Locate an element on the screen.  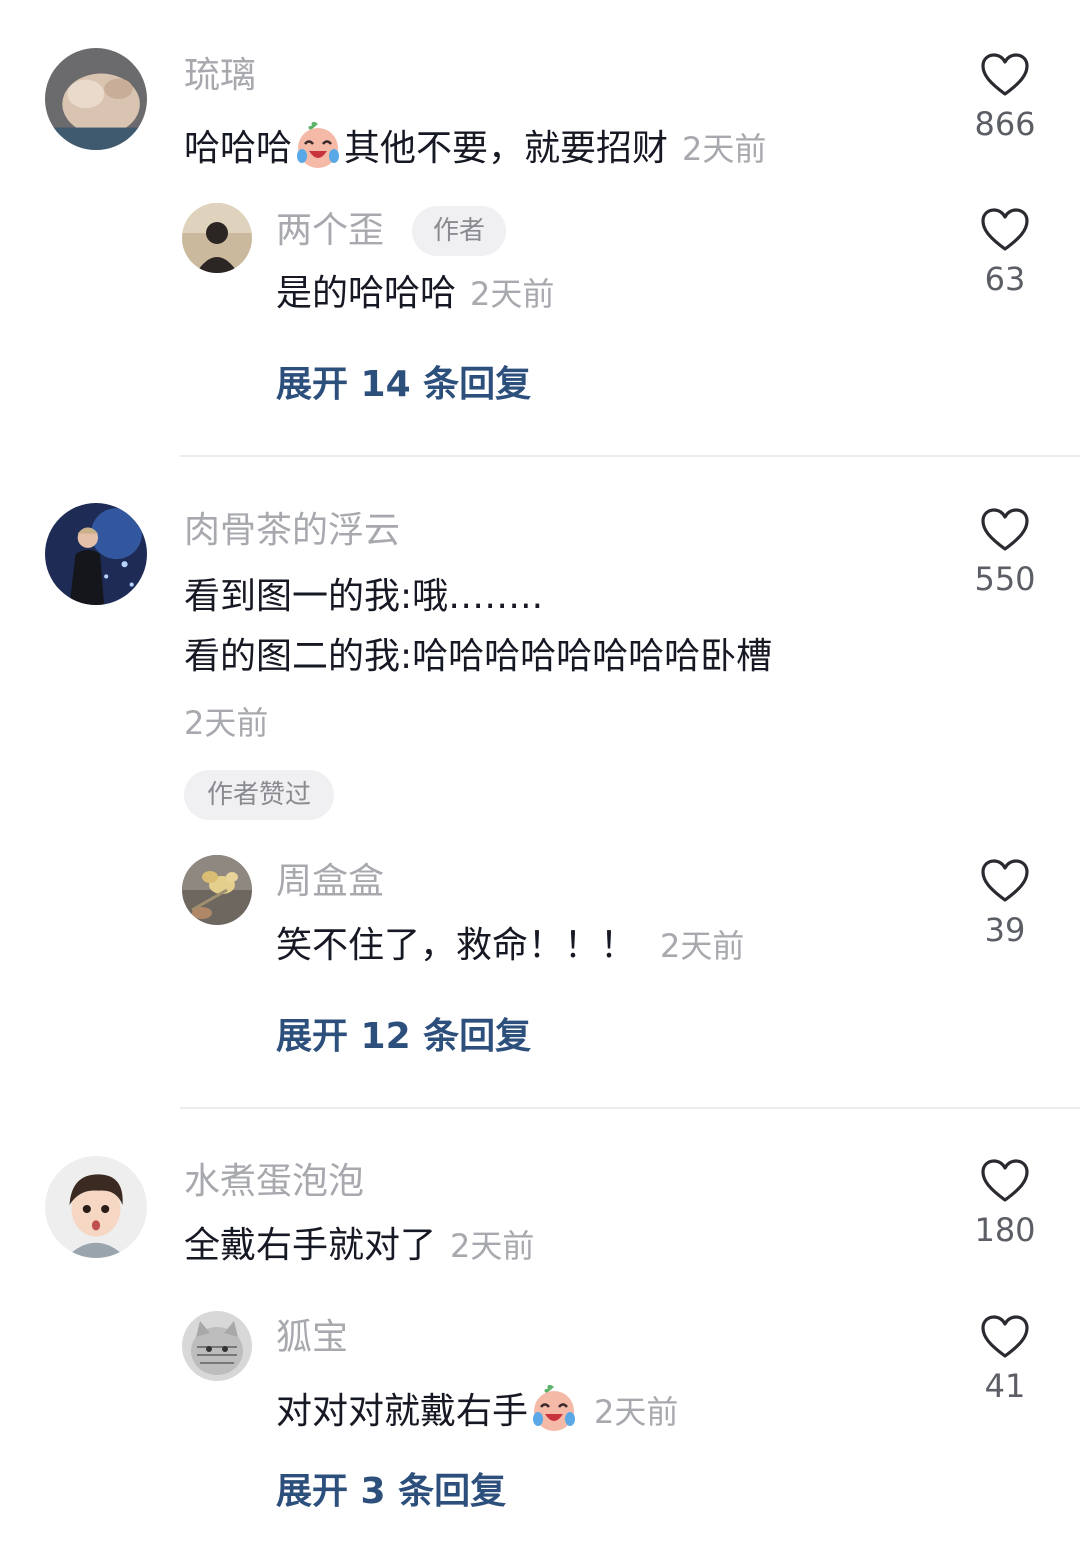
reply-text: 对对对就戴右手 2天前 is located at coordinates (477, 1407).